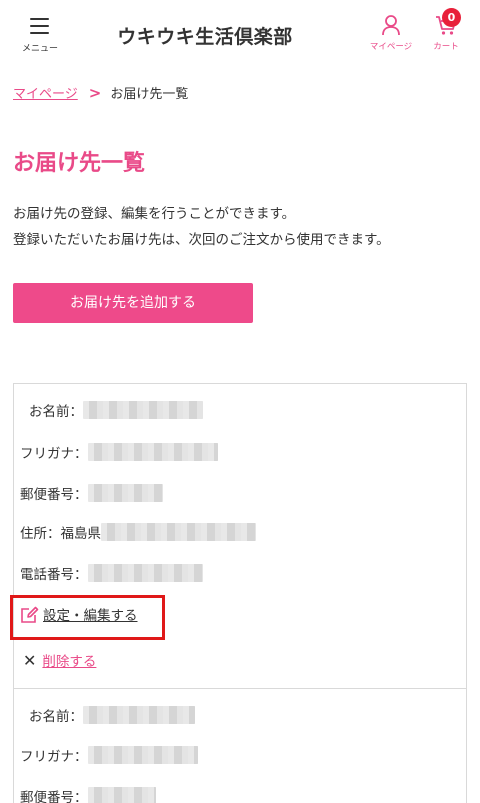 This screenshot has height=803, width=480. Describe the element at coordinates (69, 662) in the screenshot. I see `delete-address-label: 削除する` at that location.